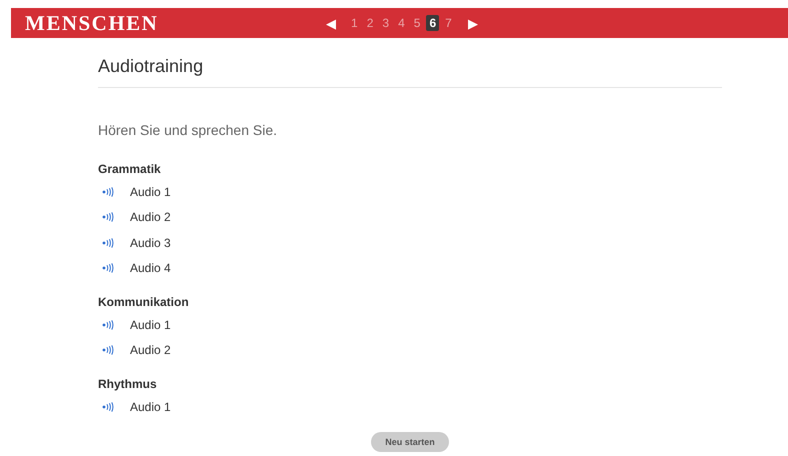  What do you see at coordinates (331, 23) in the screenshot?
I see `previous-page-button: ◀` at bounding box center [331, 23].